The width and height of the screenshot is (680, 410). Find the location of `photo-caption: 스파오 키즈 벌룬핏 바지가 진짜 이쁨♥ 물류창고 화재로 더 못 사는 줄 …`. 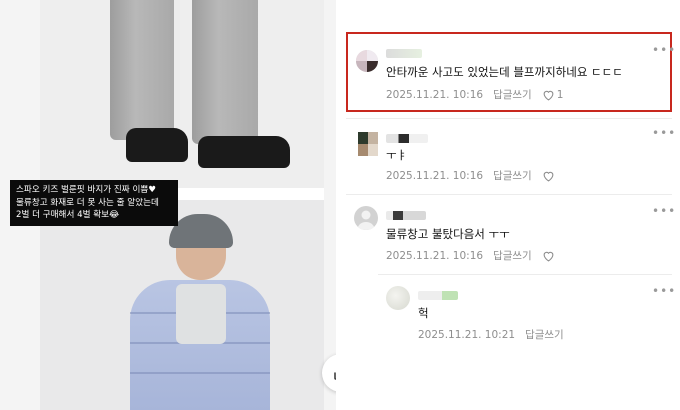

photo-caption: 스파오 키즈 벌룬핏 바지가 진짜 이쁨♥ 물류창고 화재로 더 못 사는 줄 … is located at coordinates (94, 203).